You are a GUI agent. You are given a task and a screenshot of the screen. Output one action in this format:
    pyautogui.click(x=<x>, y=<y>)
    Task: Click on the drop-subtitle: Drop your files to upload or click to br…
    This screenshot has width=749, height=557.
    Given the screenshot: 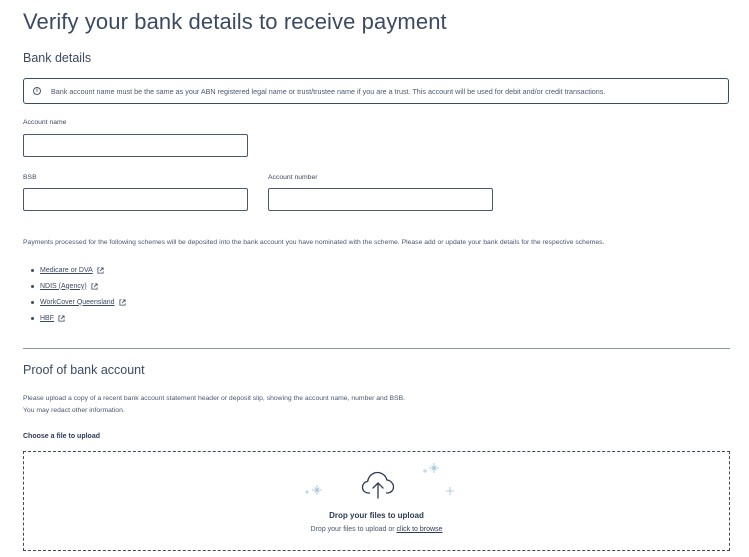 What is the action you would take?
    pyautogui.click(x=376, y=529)
    